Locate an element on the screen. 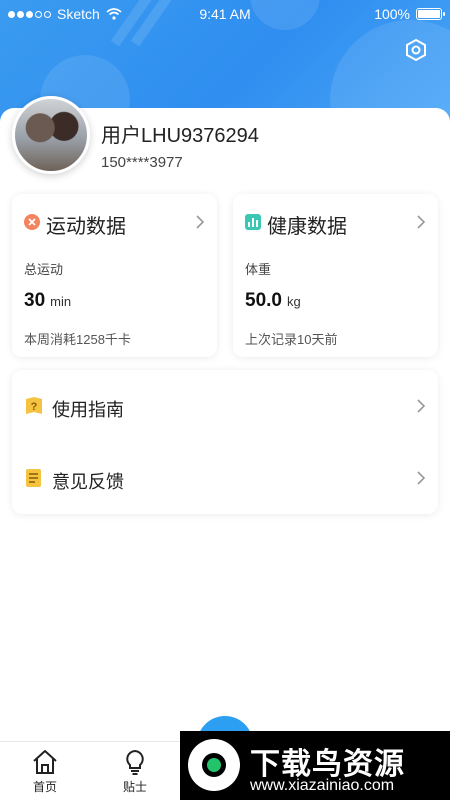  sport-card-title: 运动数据 is located at coordinates (86, 227).